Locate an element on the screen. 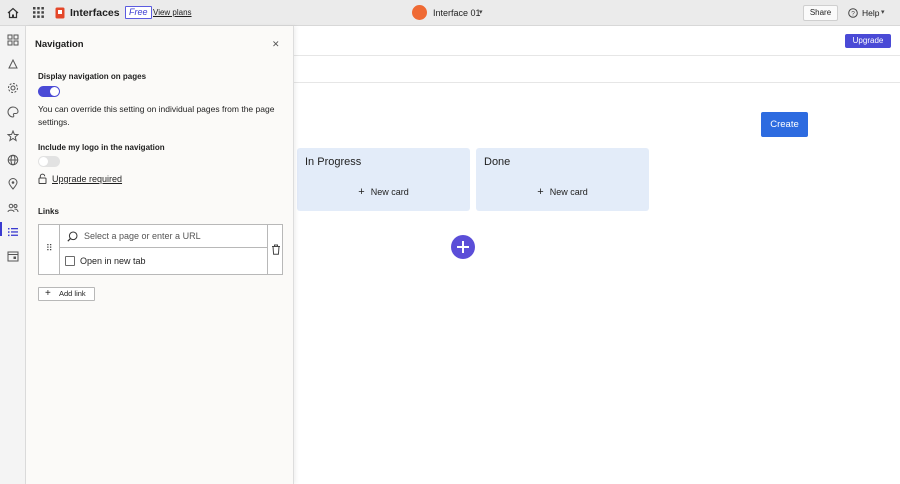 This screenshot has width=900, height=484. interface-name: Interface 01 is located at coordinates (457, 13).